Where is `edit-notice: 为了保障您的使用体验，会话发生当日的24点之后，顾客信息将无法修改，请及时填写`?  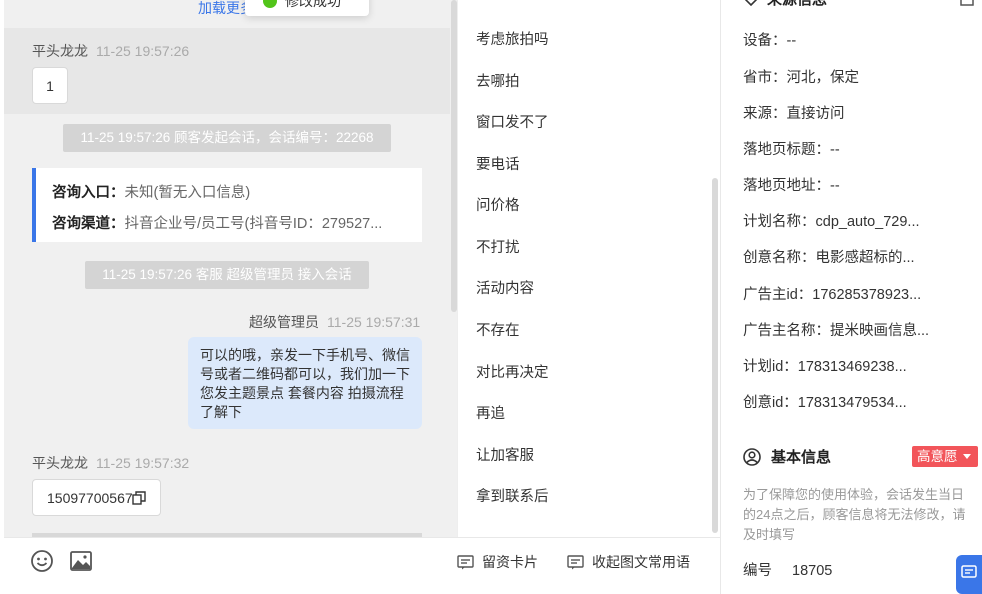
edit-notice: 为了保障您的使用体验，会话发生当日的24点之后，顾客信息将无法修改，请及时填写 is located at coordinates (854, 514).